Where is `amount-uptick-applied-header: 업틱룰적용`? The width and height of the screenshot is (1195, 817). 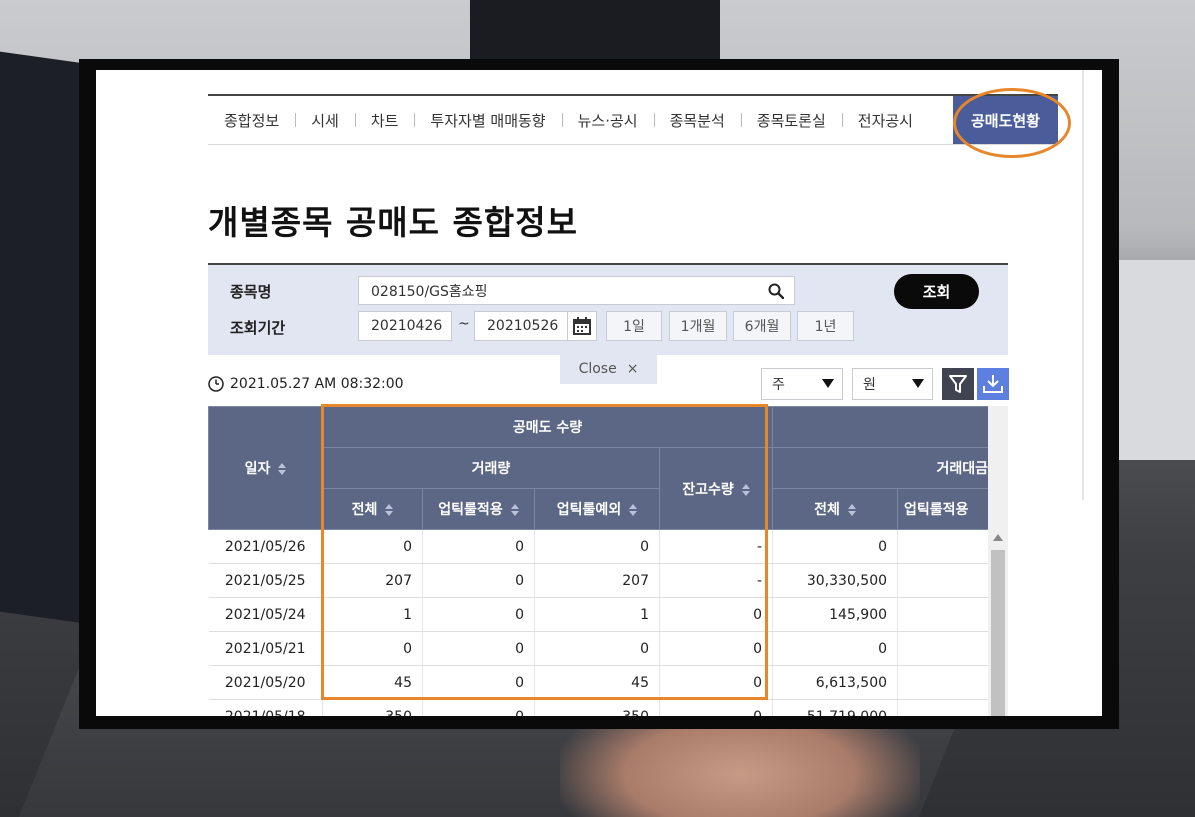 amount-uptick-applied-header: 업틱룰적용 is located at coordinates (942, 509).